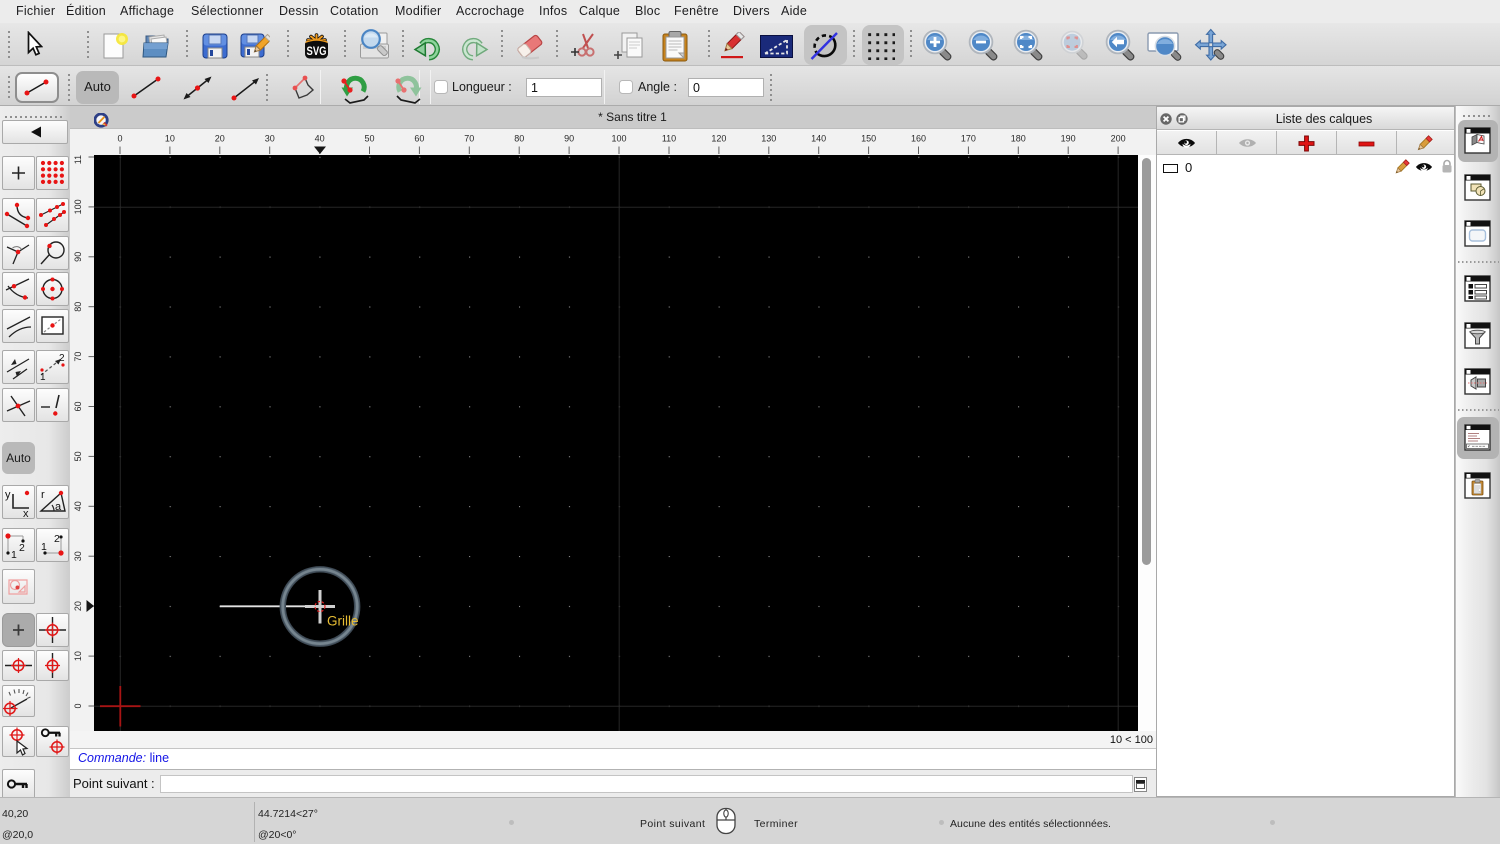 The height and width of the screenshot is (844, 1500). I want to click on svg-text: x, so click(26, 513).